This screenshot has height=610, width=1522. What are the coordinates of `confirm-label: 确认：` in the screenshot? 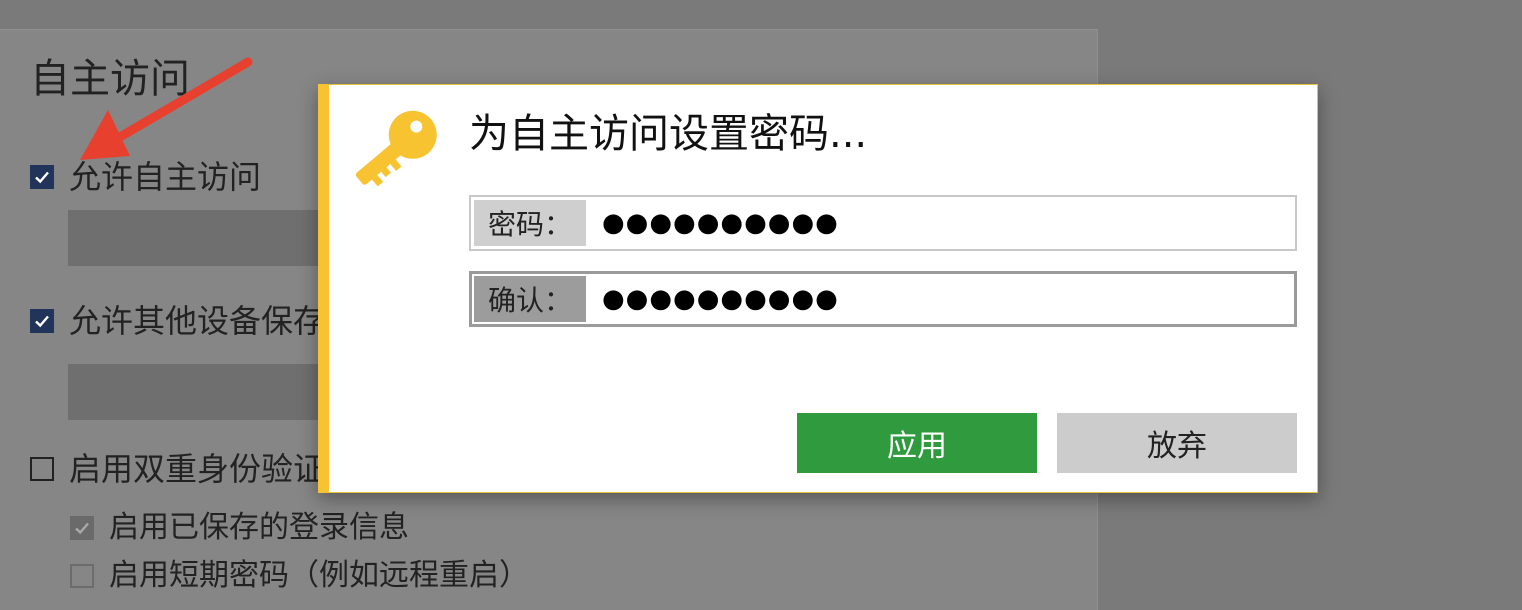 It's located at (530, 299).